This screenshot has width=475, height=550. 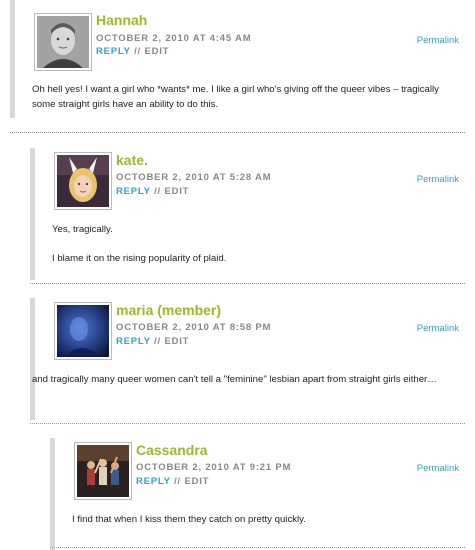 I want to click on avatar-hannah-icon, so click(x=63, y=42).